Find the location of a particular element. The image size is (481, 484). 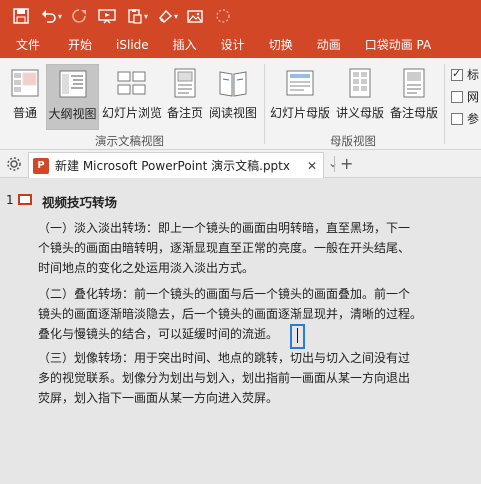

notes-master-label: 备注母版 is located at coordinates (413, 113).